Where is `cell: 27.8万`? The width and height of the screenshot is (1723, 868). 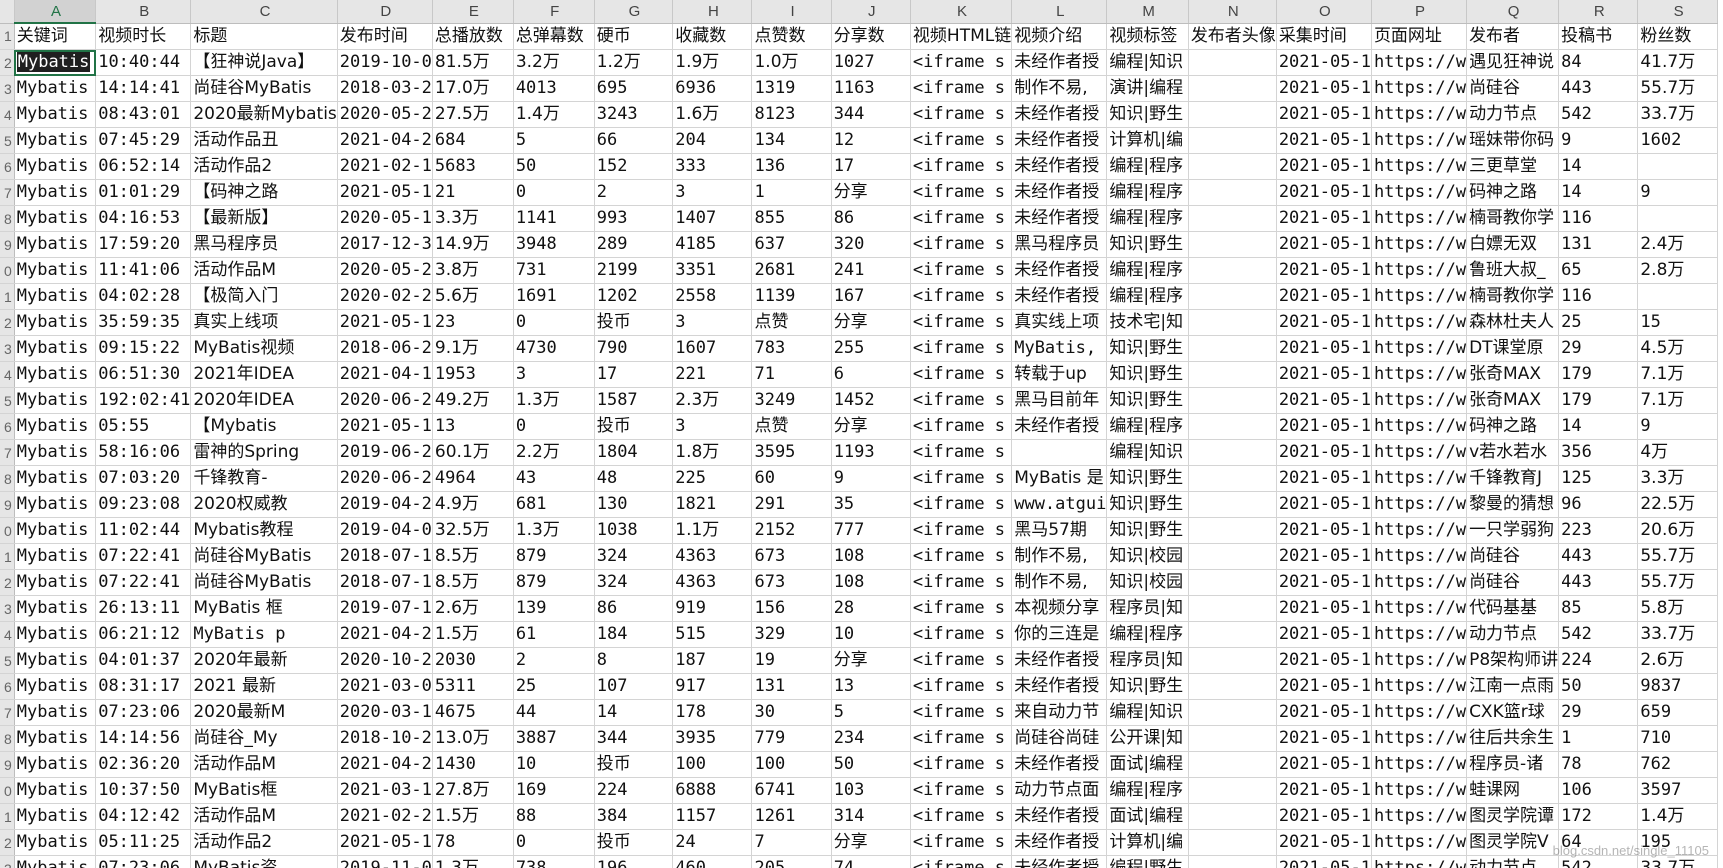
cell: 27.8万 is located at coordinates (473, 790).